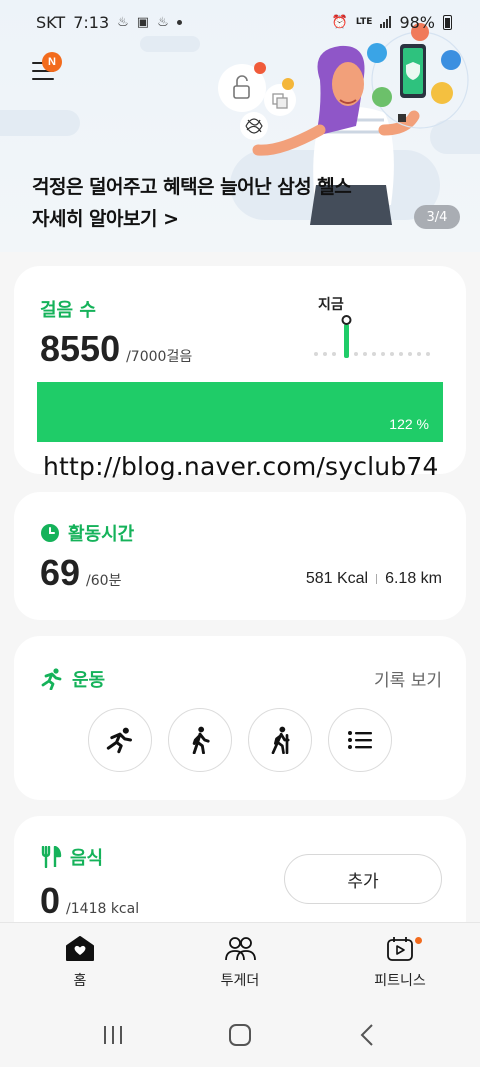 The width and height of the screenshot is (480, 1067). What do you see at coordinates (386, 22) in the screenshot?
I see `signal-icon` at bounding box center [386, 22].